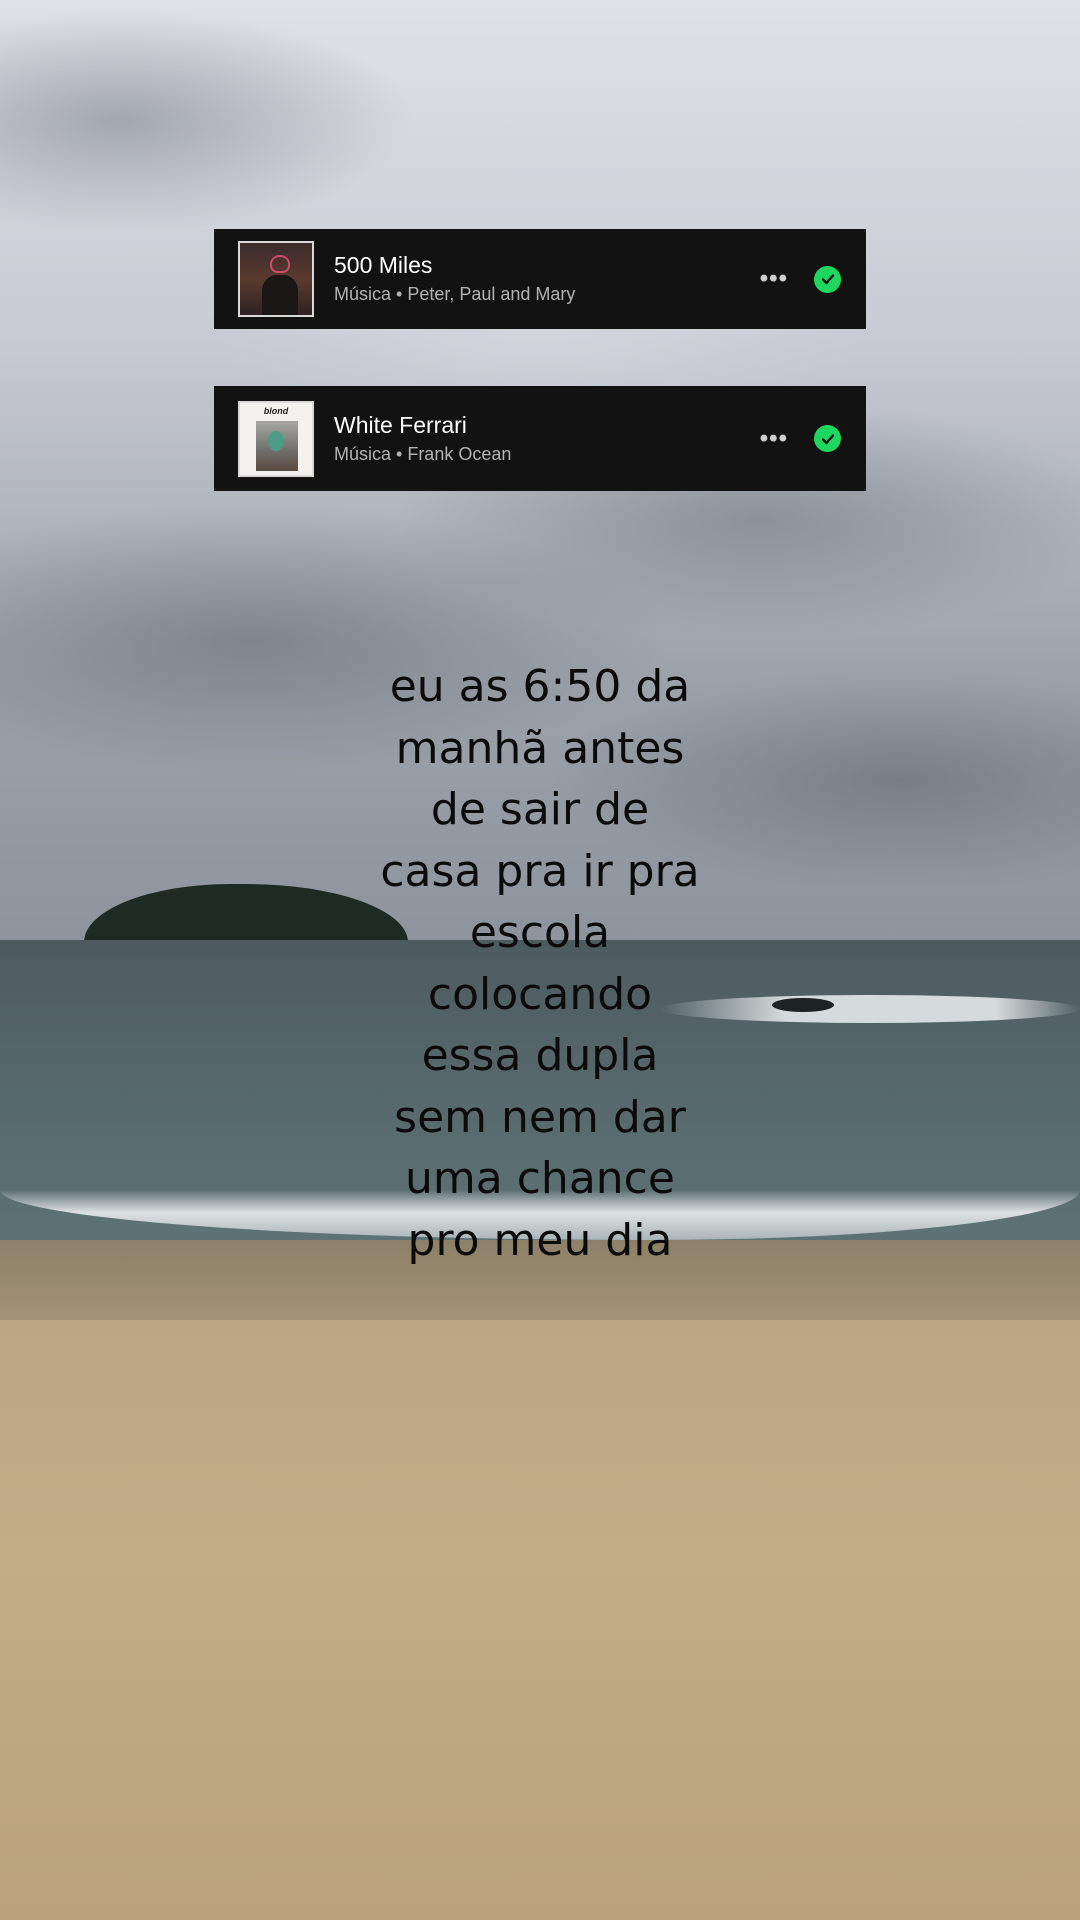 This screenshot has height=1920, width=1080. I want to click on track-title: 500 Miles, so click(383, 265).